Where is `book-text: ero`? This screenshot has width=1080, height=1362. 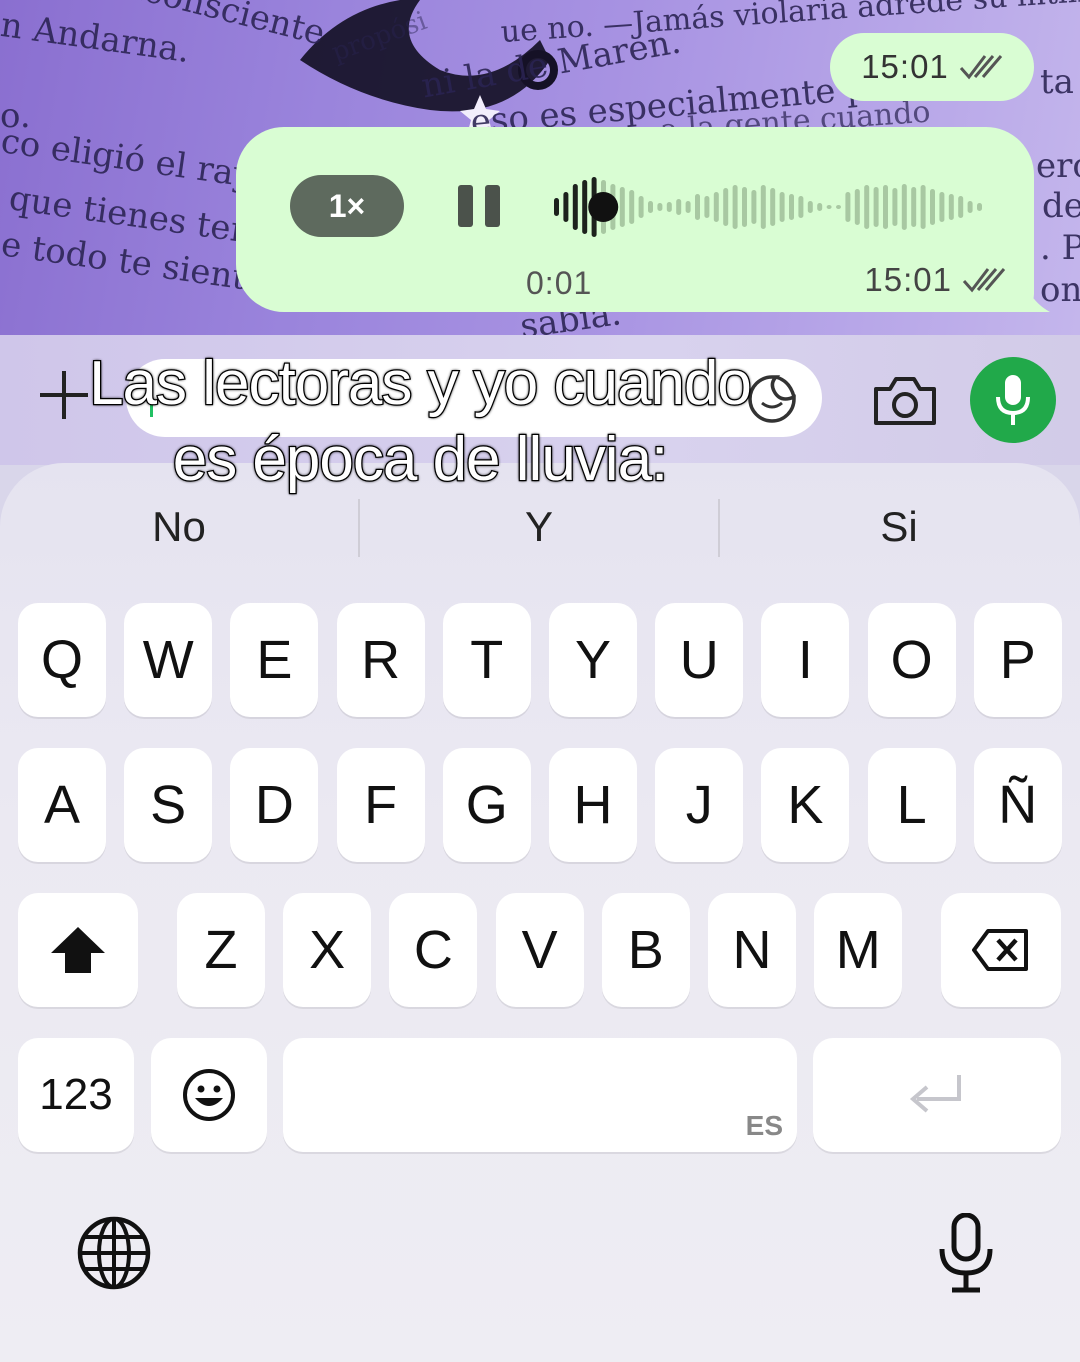
book-text: ero is located at coordinates (1058, 166).